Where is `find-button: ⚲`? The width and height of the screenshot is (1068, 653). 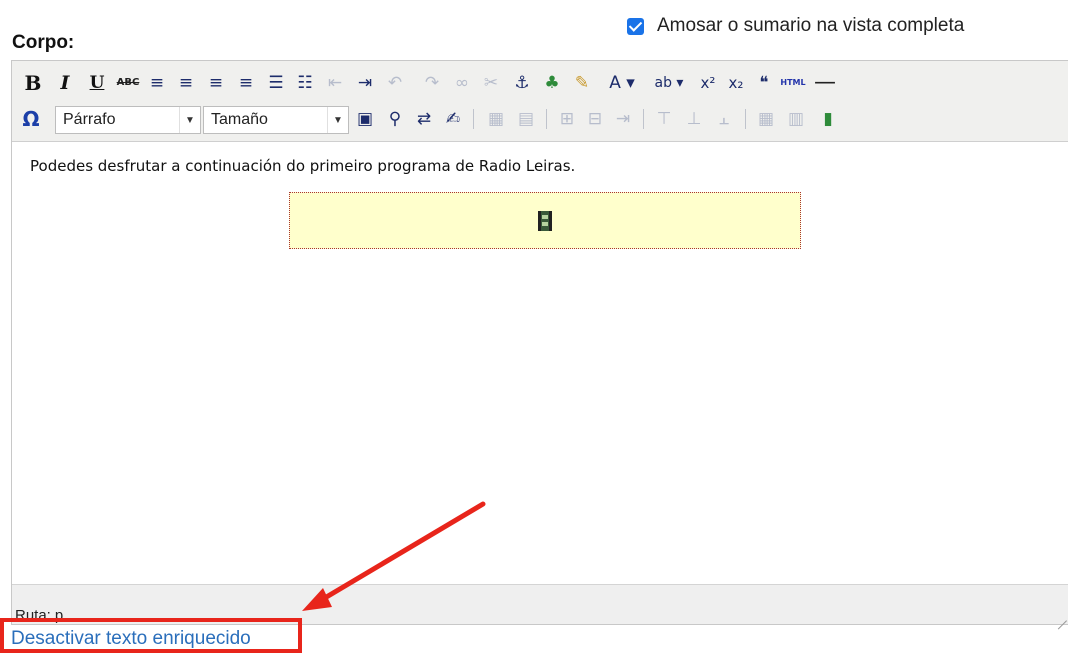
find-button: ⚲ is located at coordinates (395, 119).